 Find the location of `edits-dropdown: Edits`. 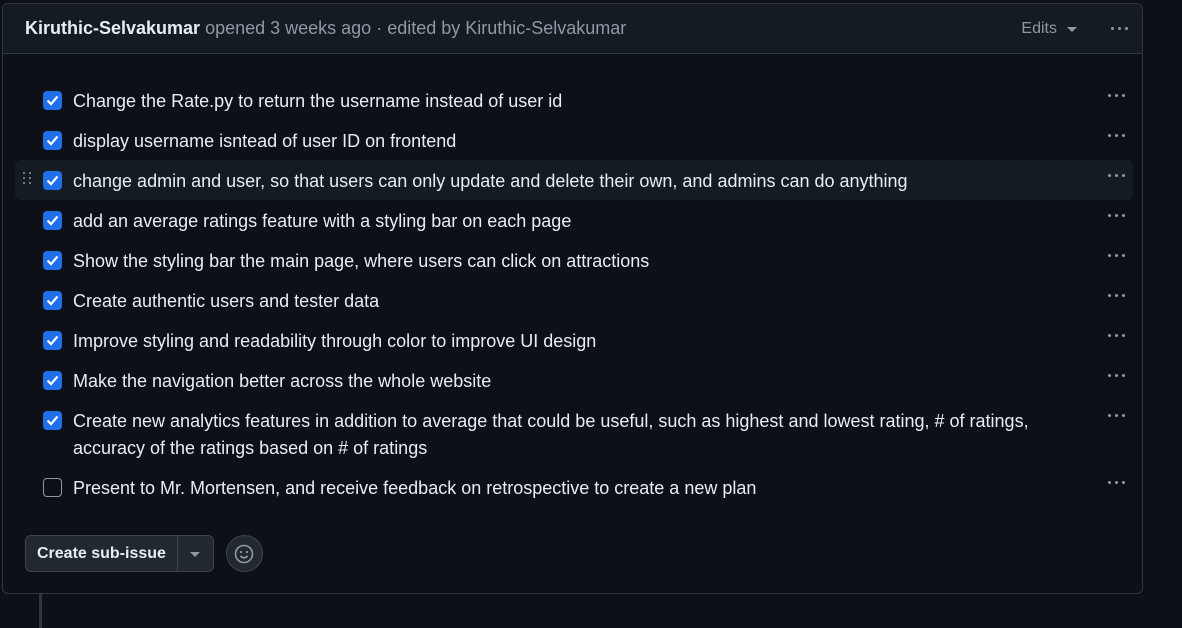

edits-dropdown: Edits is located at coordinates (1049, 29).